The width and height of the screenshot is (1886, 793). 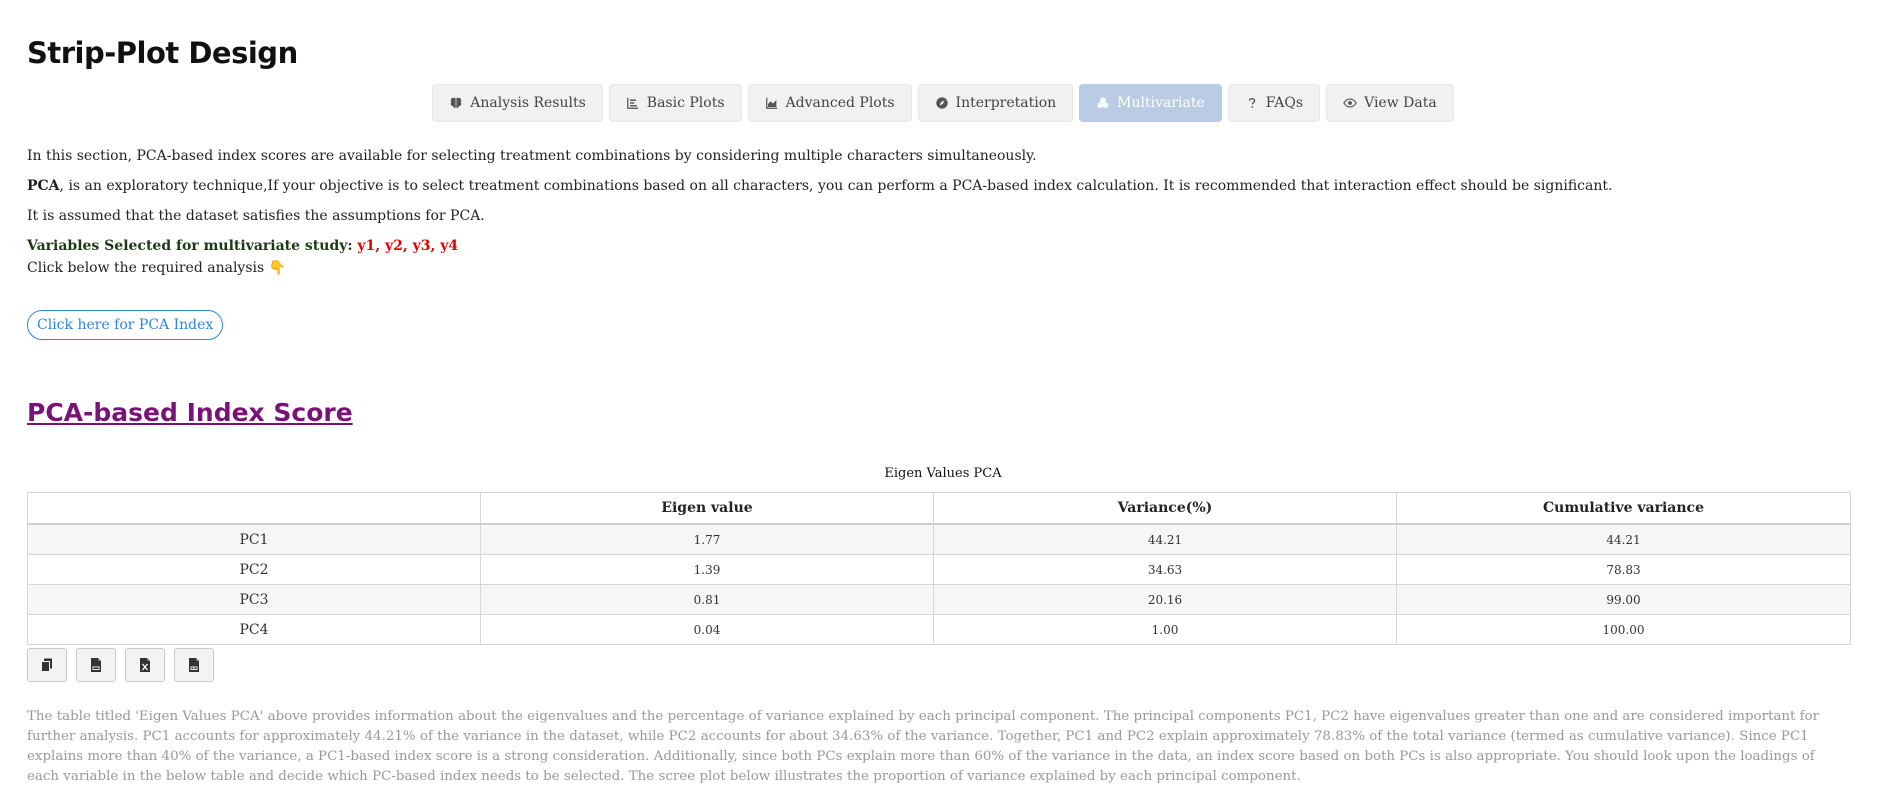 I want to click on click-prompt: Click below the required analysis 👇, so click(x=156, y=268).